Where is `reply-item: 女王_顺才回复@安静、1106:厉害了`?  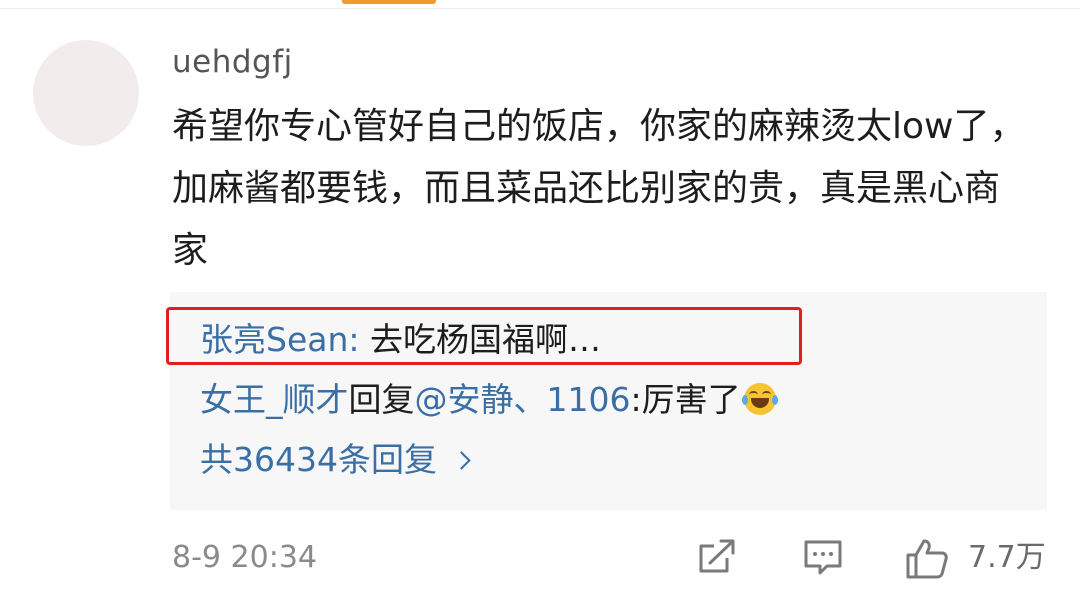
reply-item: 女王_顺才回复@安静、1106:厉害了 is located at coordinates (489, 400).